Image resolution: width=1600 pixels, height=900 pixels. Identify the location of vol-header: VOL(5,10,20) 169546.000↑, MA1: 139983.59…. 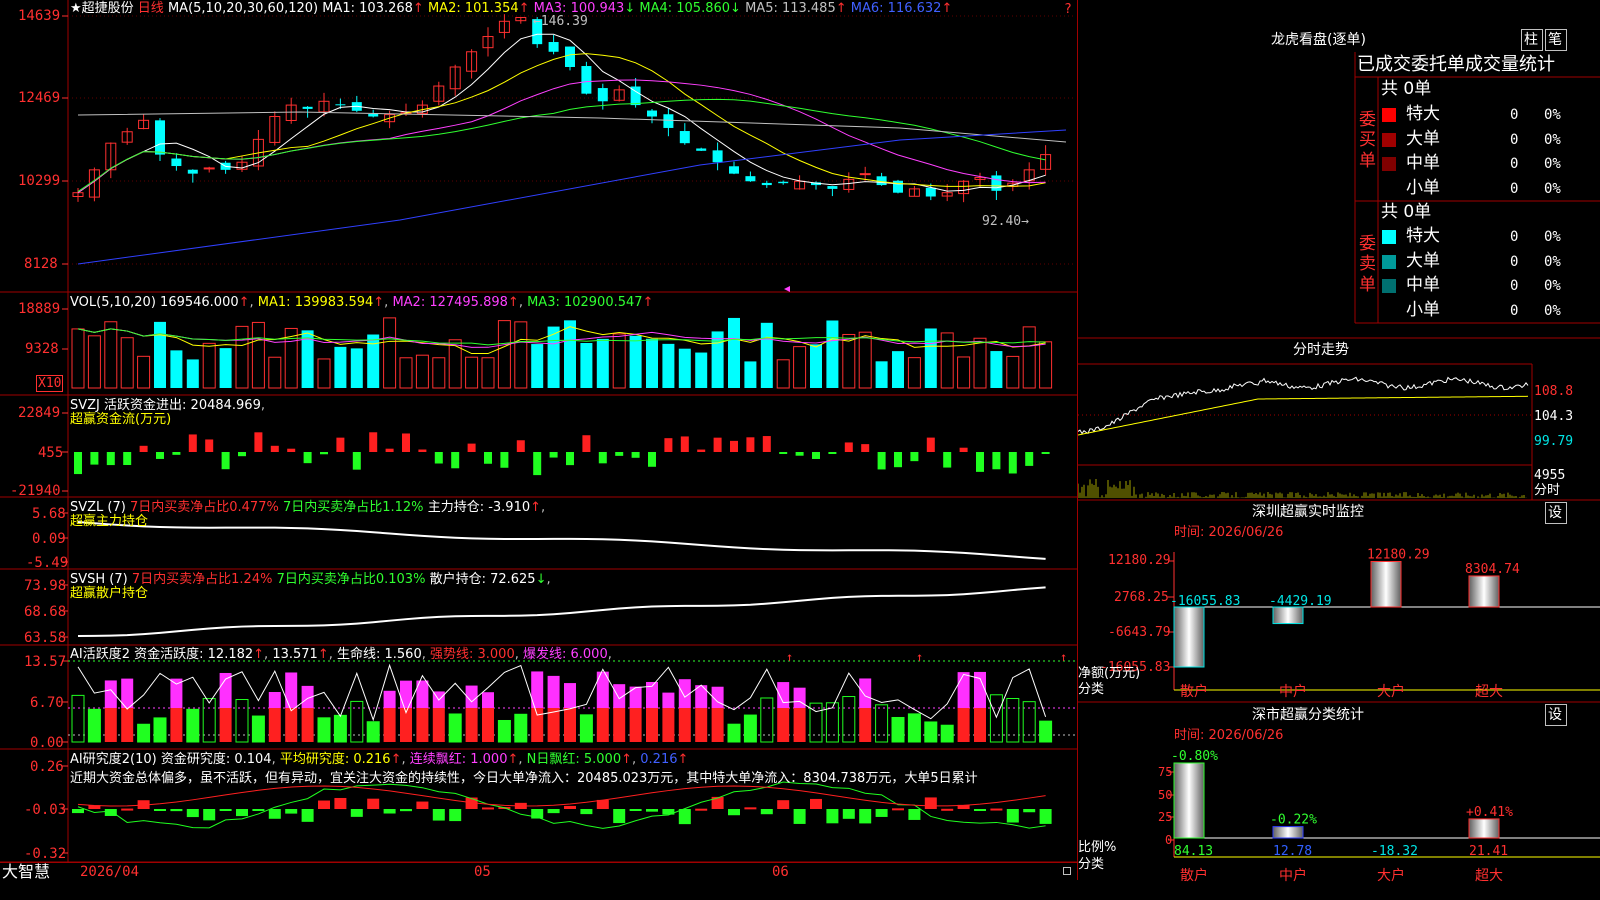
(362, 302).